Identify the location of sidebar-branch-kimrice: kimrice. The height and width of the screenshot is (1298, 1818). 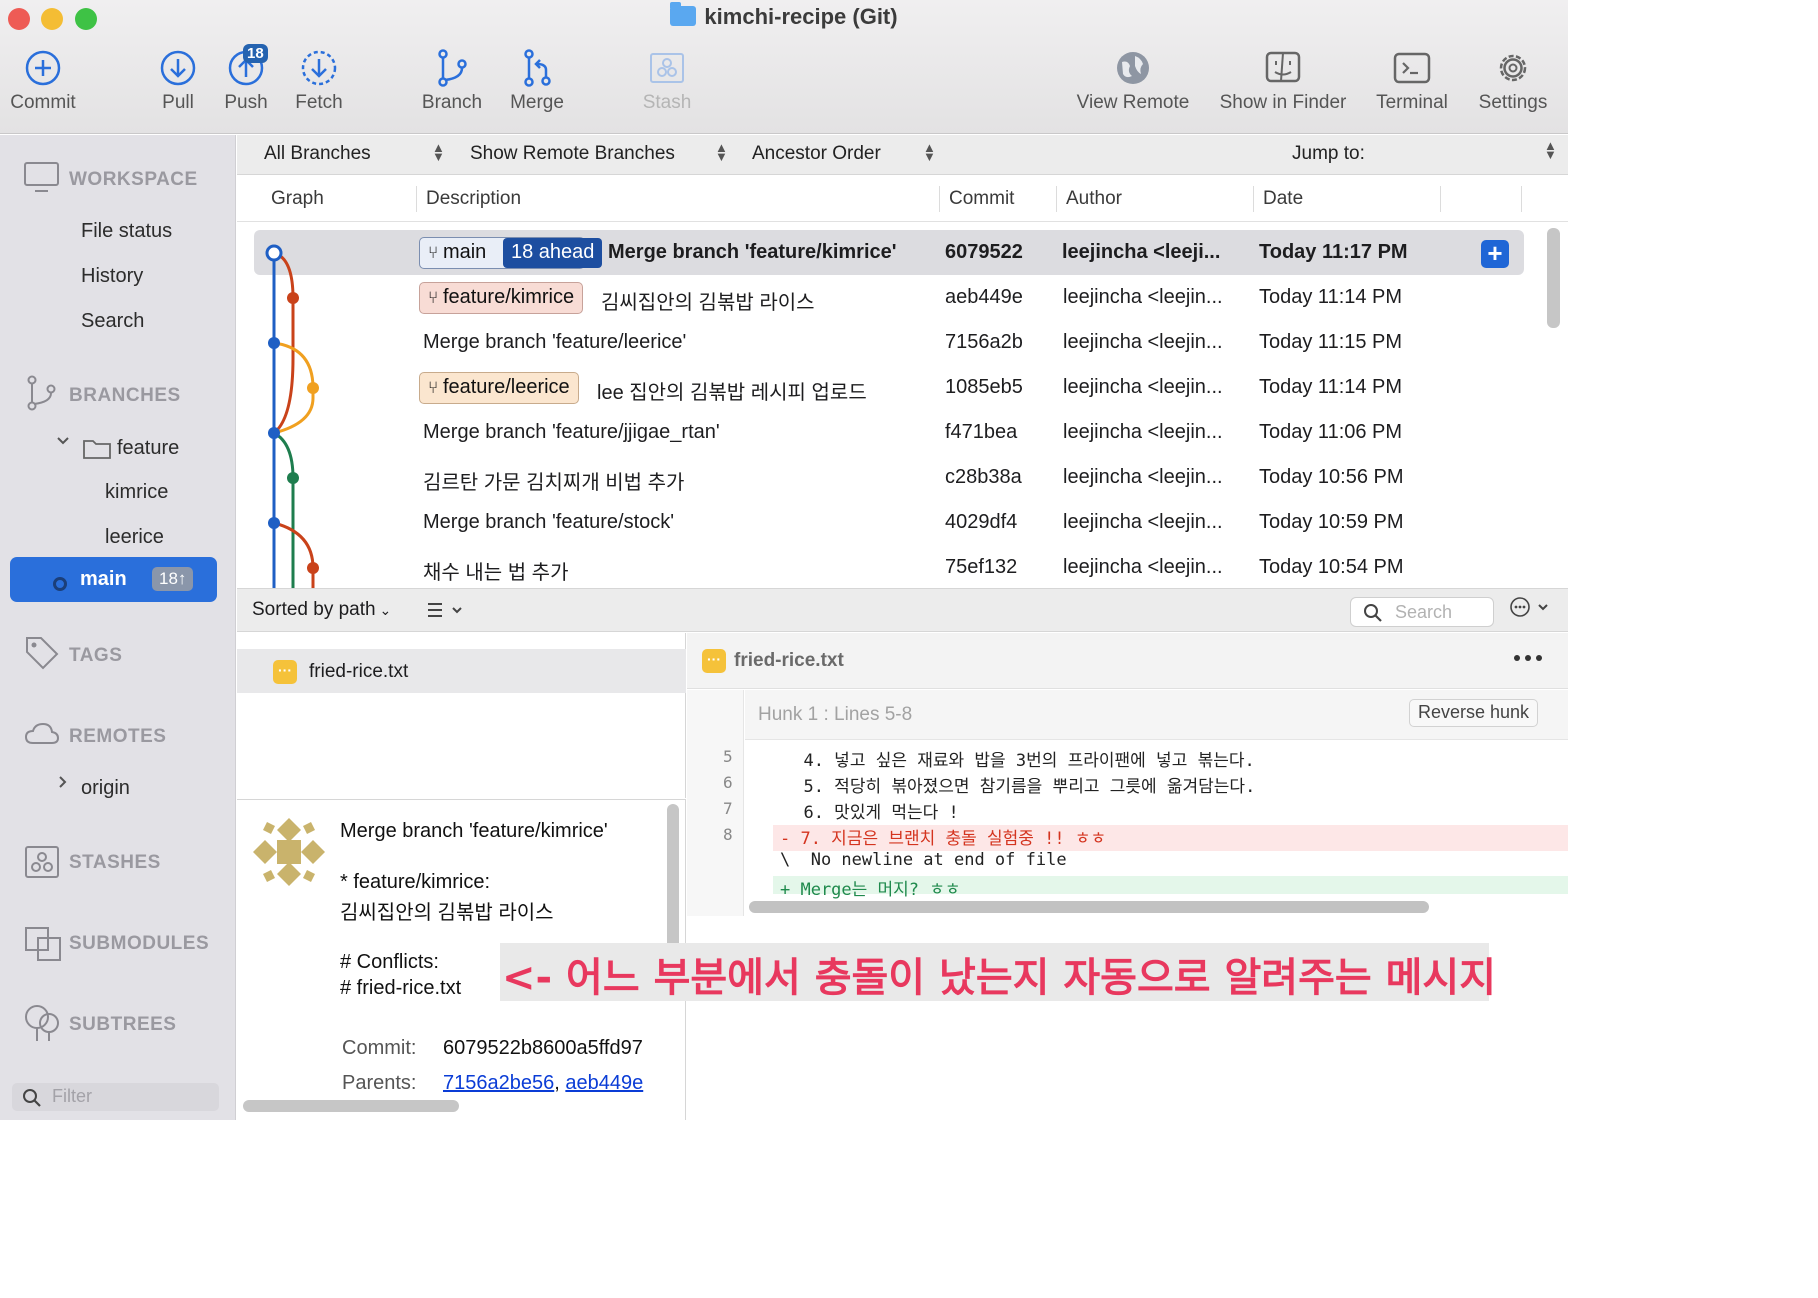
(136, 492).